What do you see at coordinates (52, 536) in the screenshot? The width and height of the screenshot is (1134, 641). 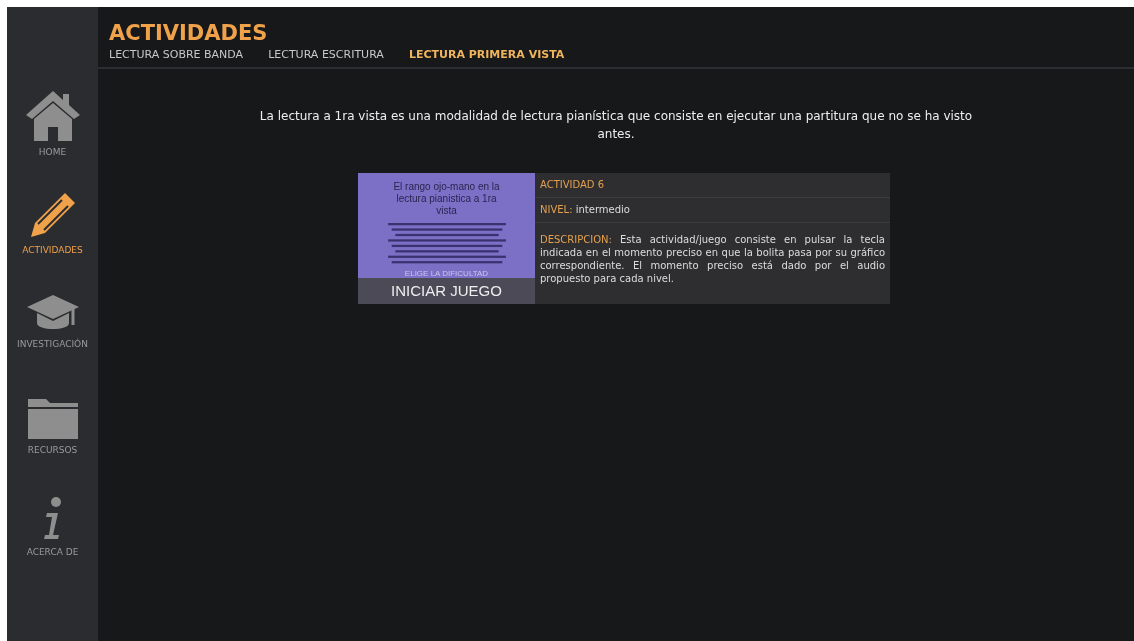 I see `sidebar-item: ACERCA DE` at bounding box center [52, 536].